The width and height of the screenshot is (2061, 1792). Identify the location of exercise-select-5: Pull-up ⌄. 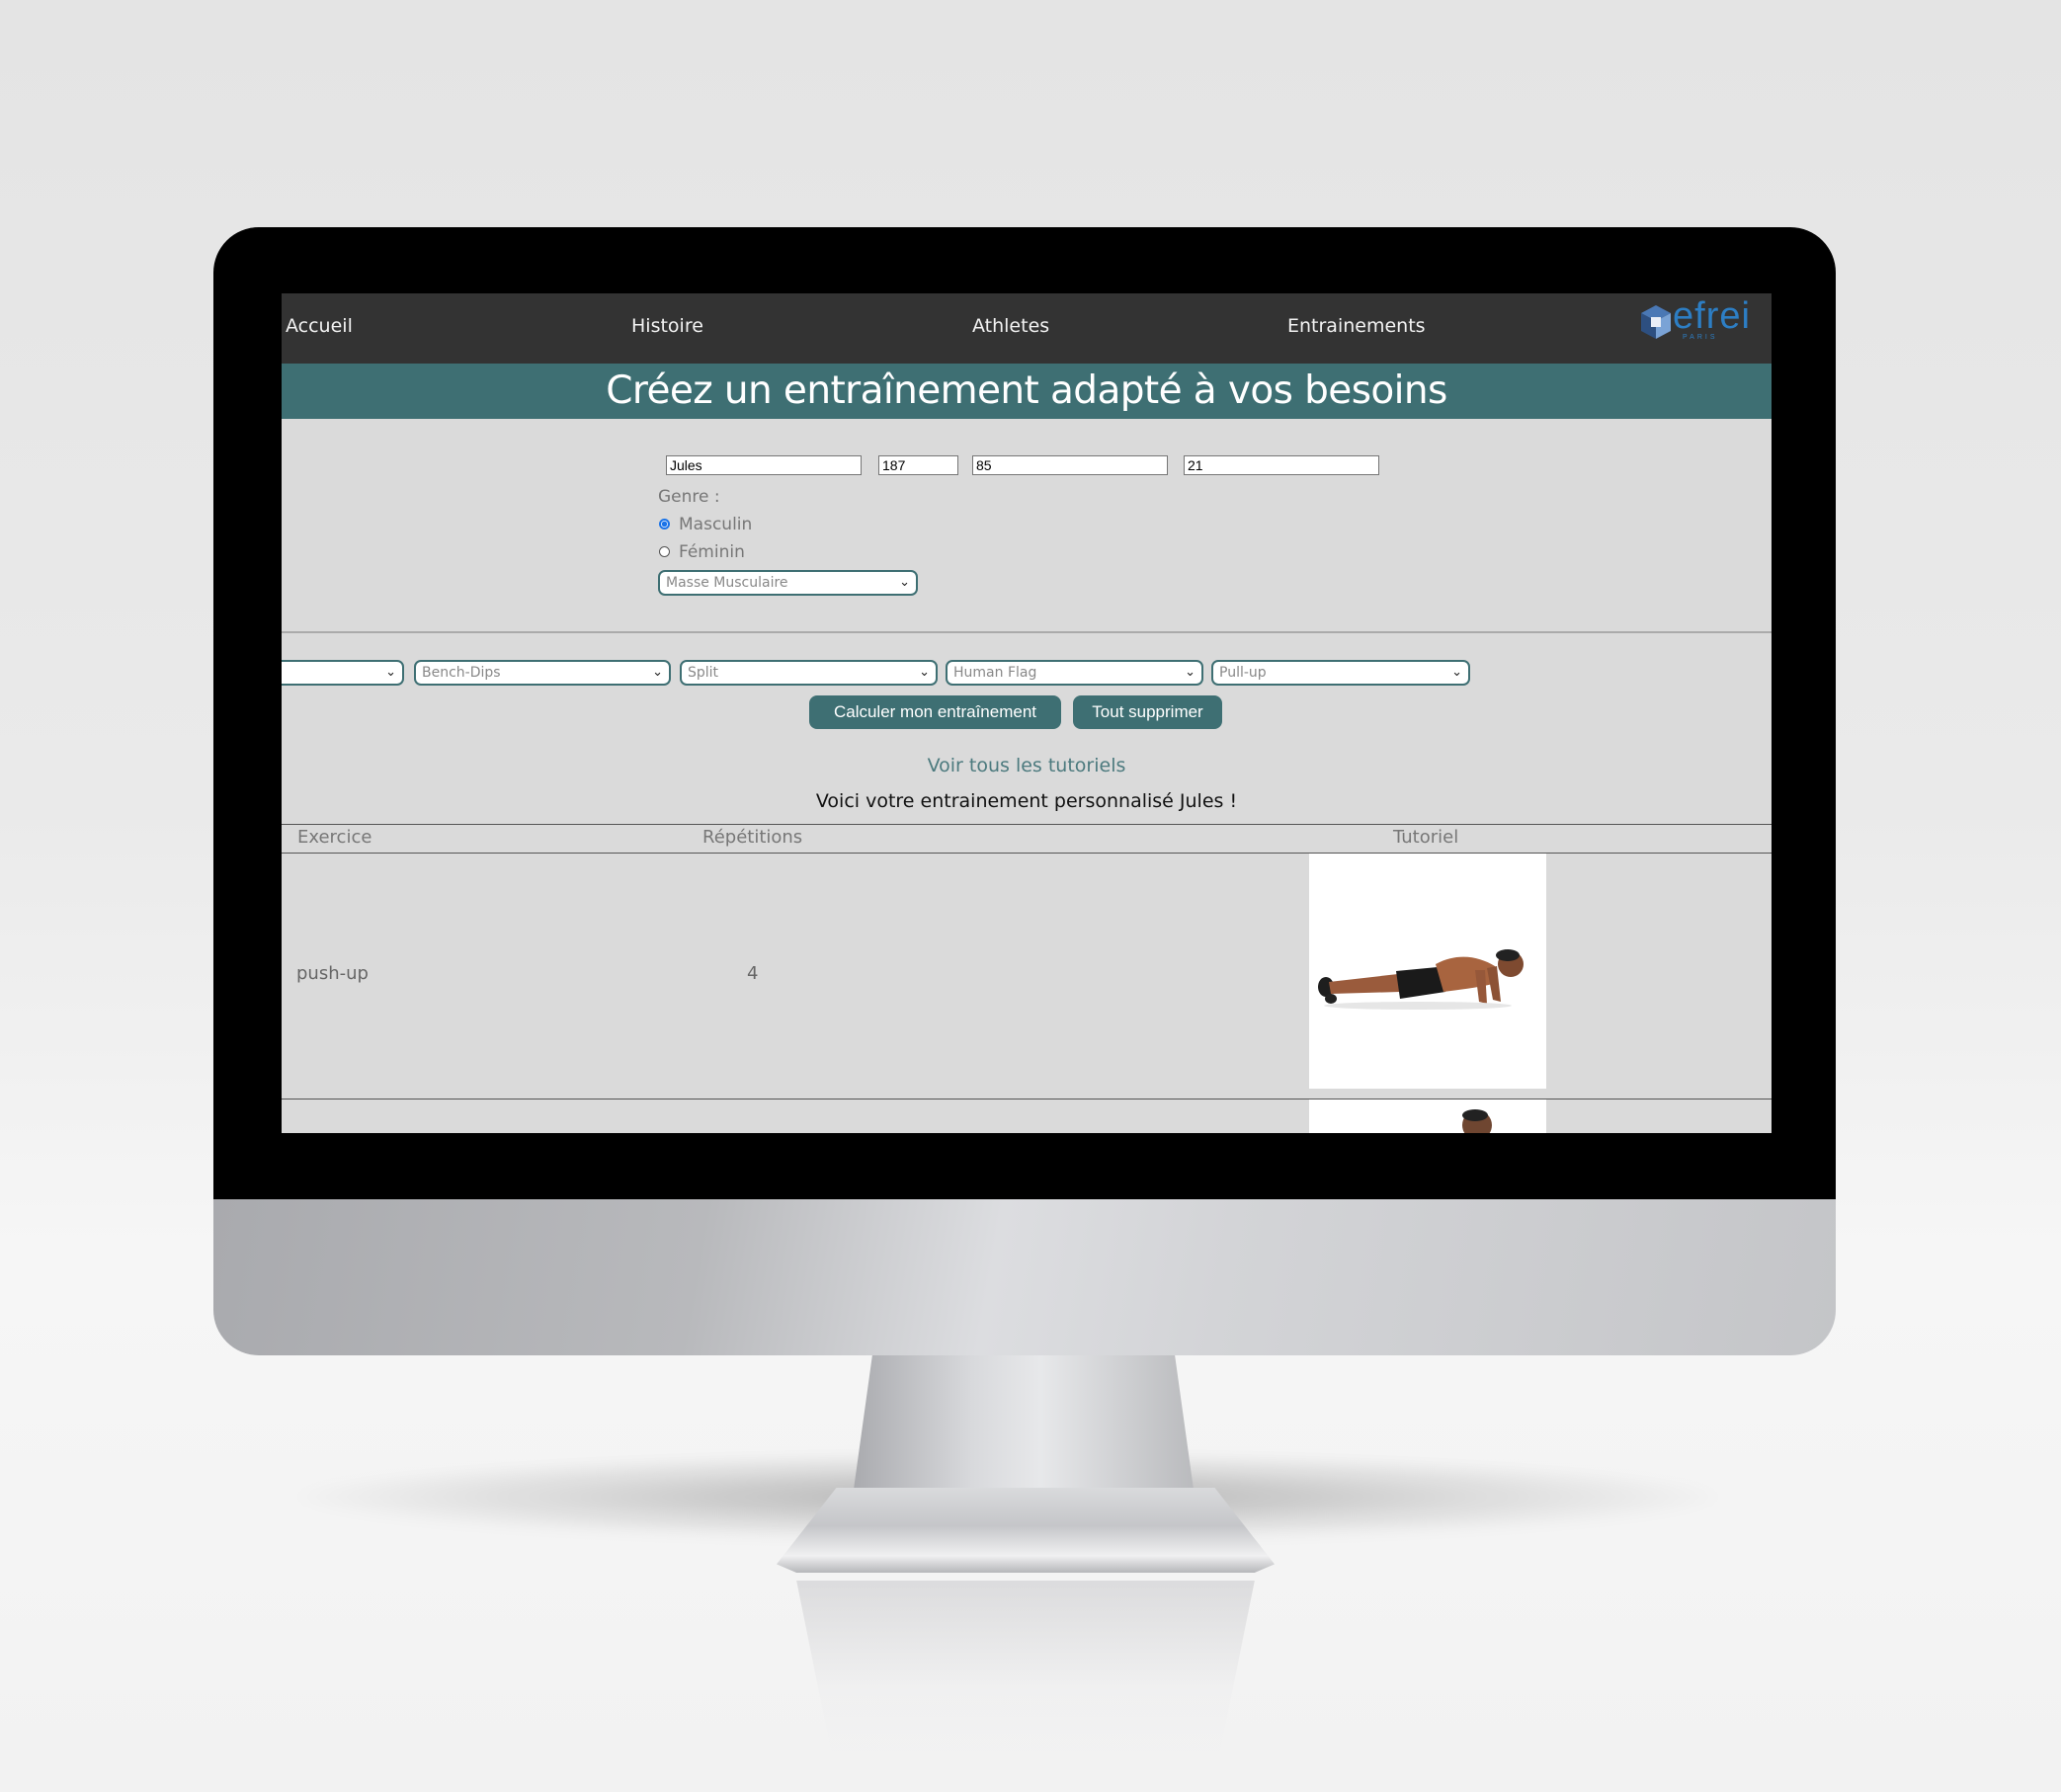
(1340, 673).